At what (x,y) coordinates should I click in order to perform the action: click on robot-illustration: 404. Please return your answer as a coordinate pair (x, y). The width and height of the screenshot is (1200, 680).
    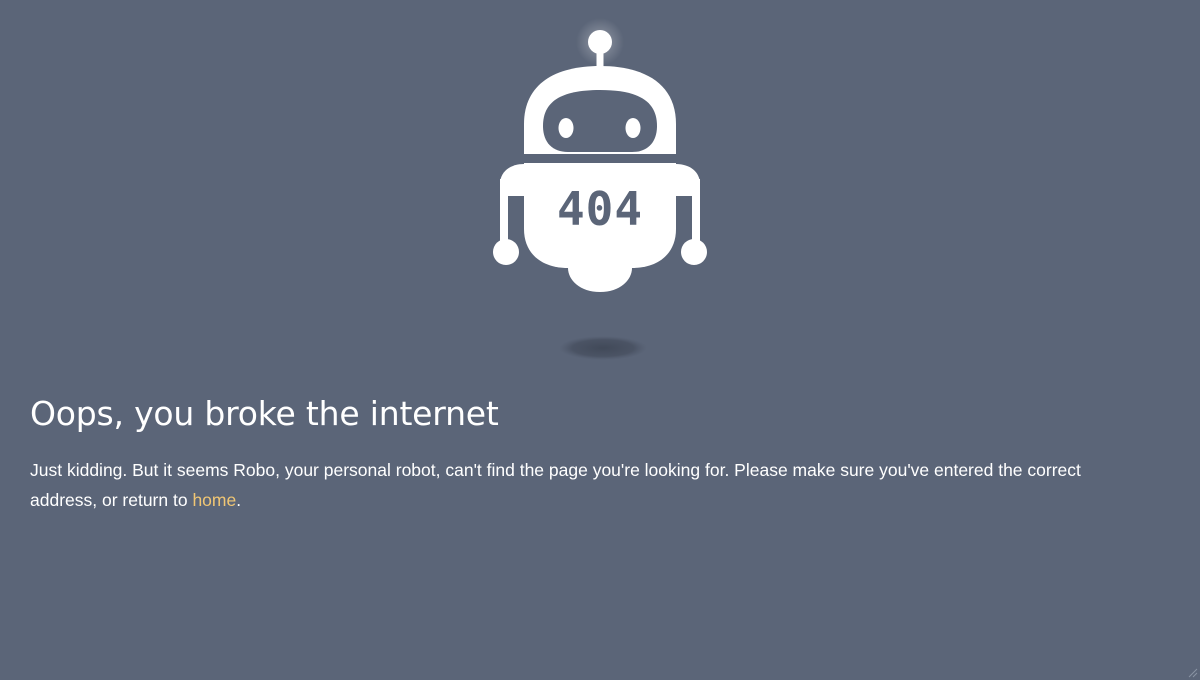
    Looking at the image, I should click on (600, 189).